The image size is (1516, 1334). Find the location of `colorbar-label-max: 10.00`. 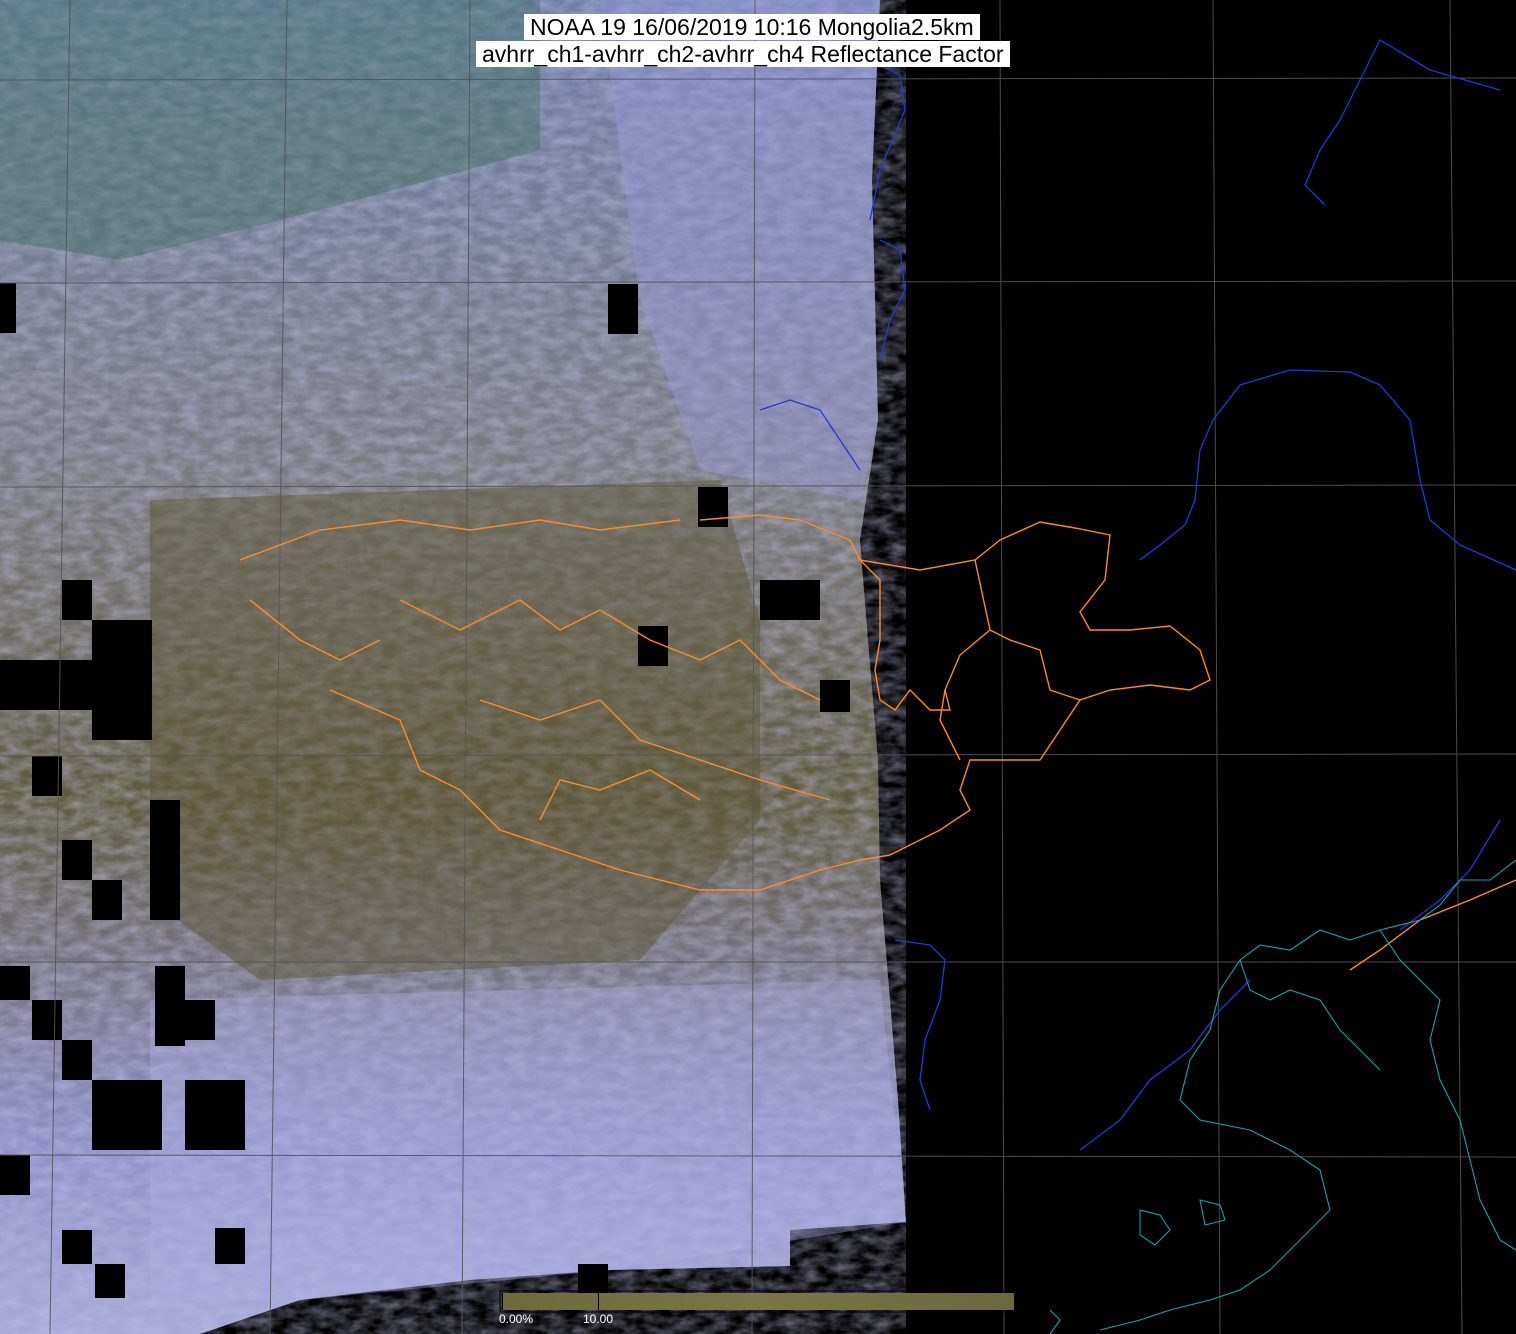

colorbar-label-max: 10.00 is located at coordinates (598, 1319).